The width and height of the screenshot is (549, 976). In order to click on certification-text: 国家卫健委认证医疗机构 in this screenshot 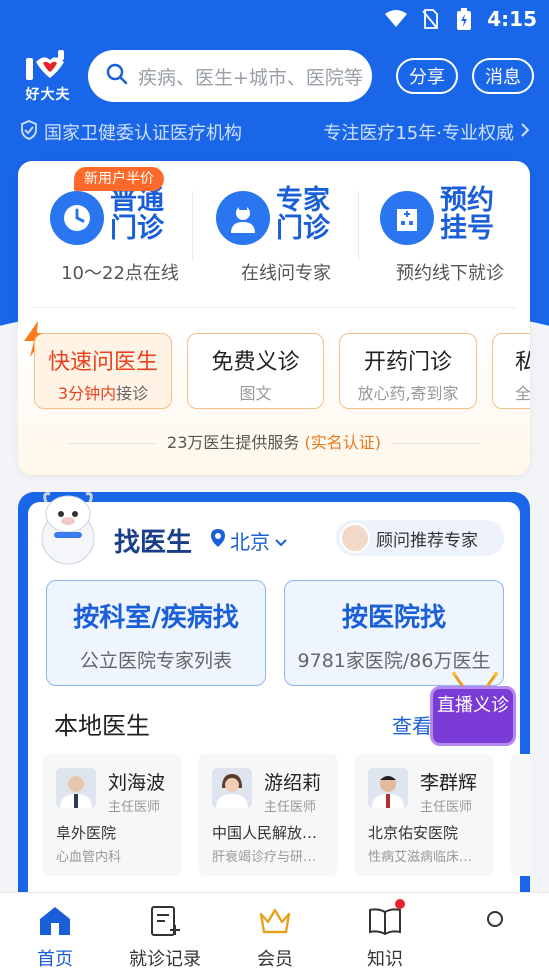, I will do `click(143, 133)`.